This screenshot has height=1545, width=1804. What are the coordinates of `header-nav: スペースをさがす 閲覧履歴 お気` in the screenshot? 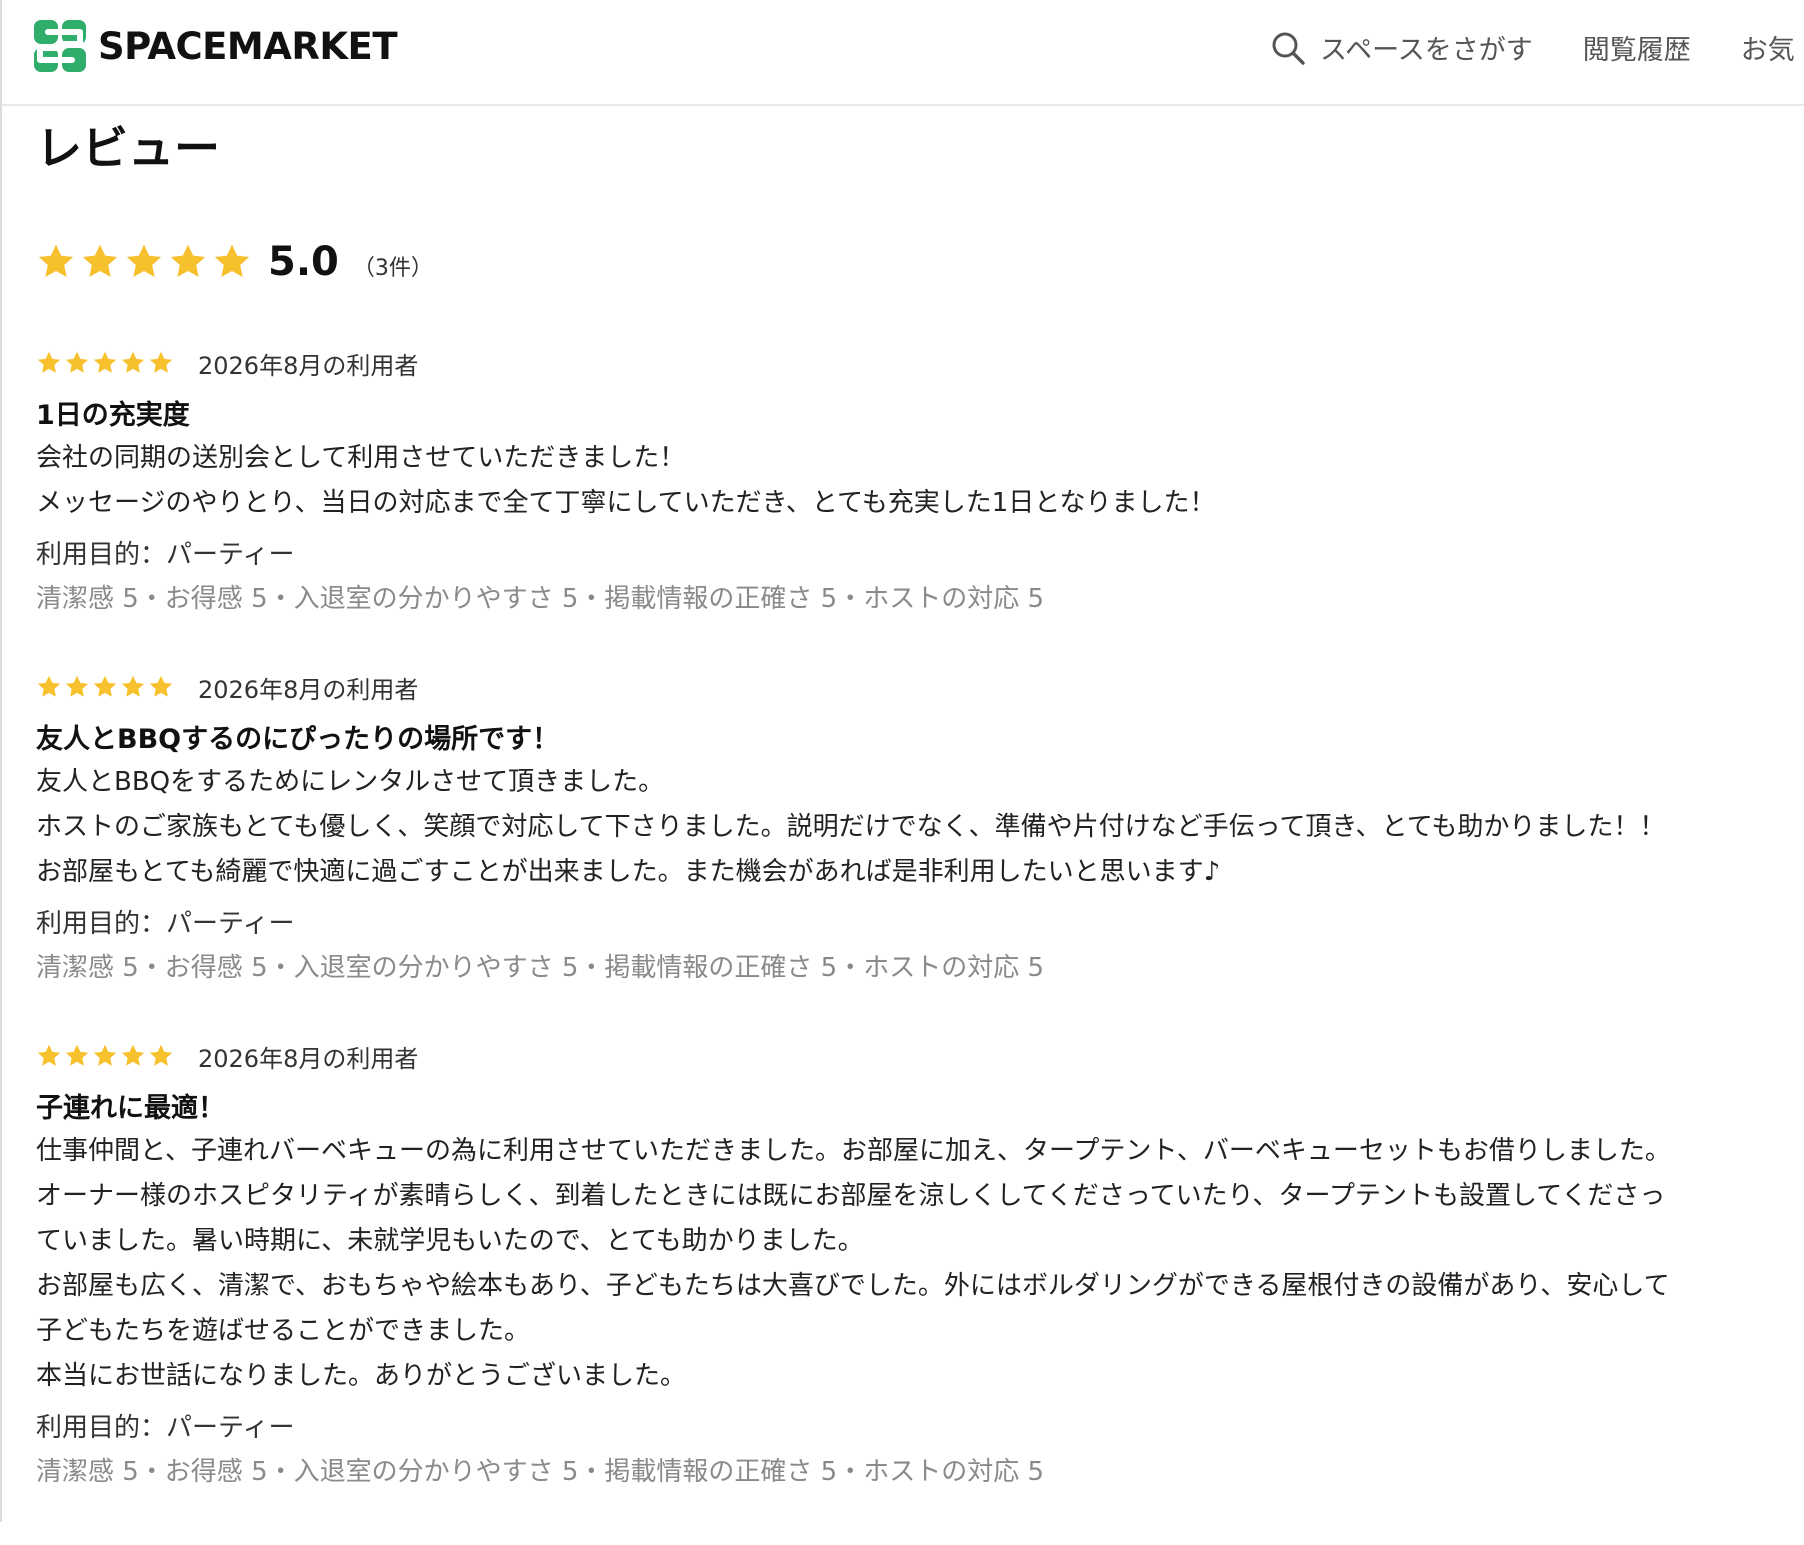 It's located at (1532, 47).